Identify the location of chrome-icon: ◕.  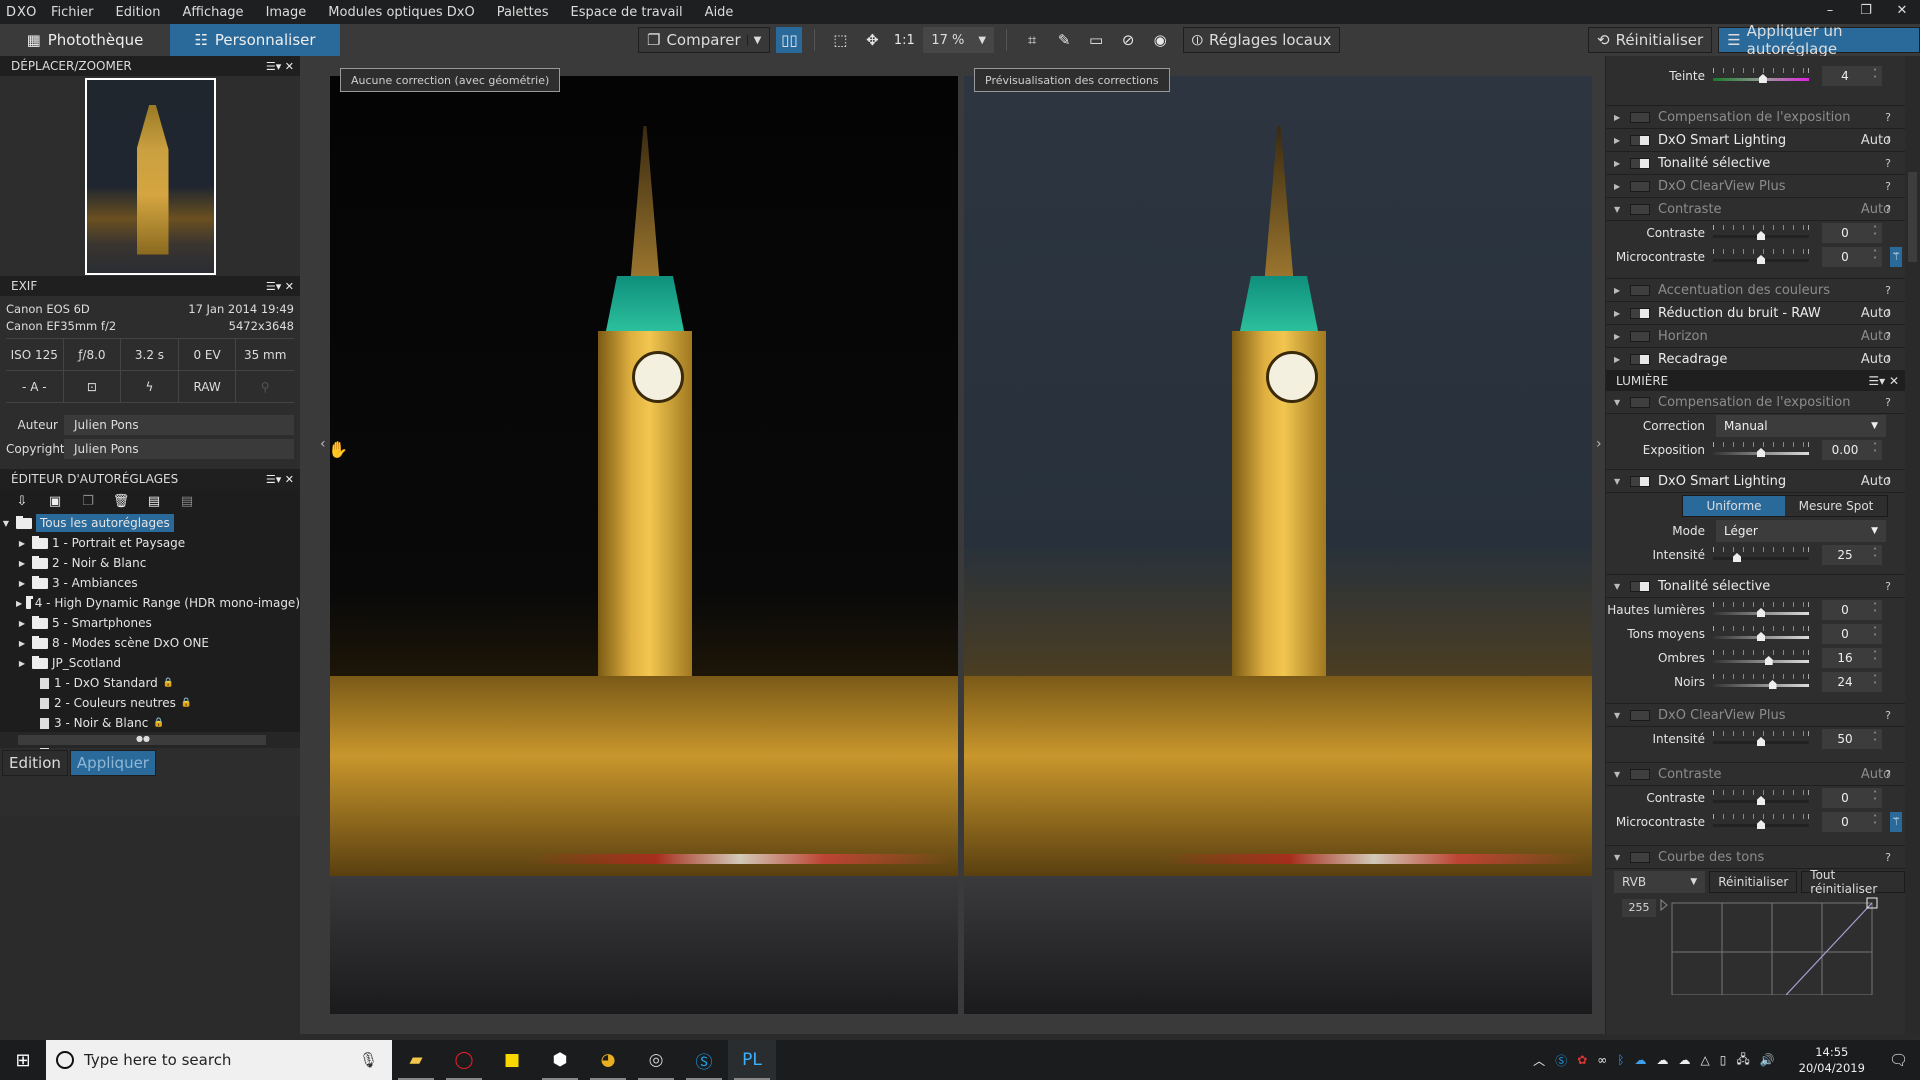
(608, 1060).